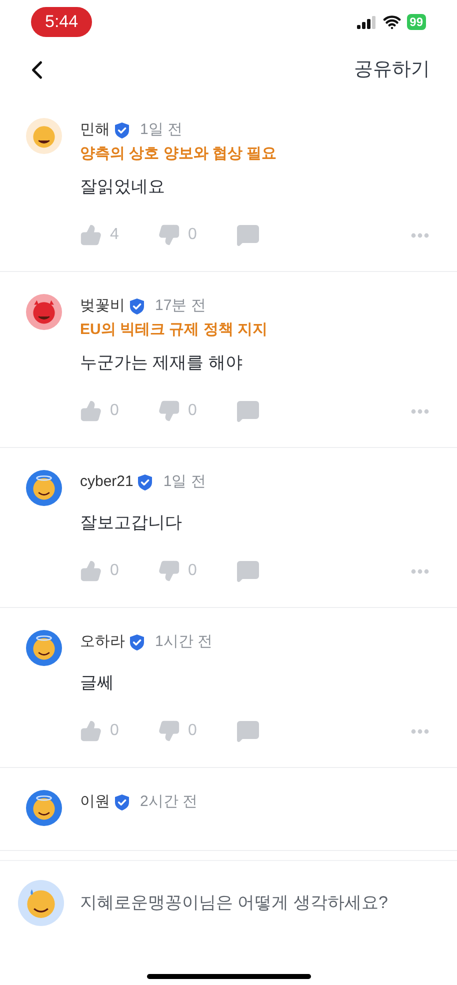 The image size is (457, 985). What do you see at coordinates (95, 130) in the screenshot?
I see `author-name: 민해` at bounding box center [95, 130].